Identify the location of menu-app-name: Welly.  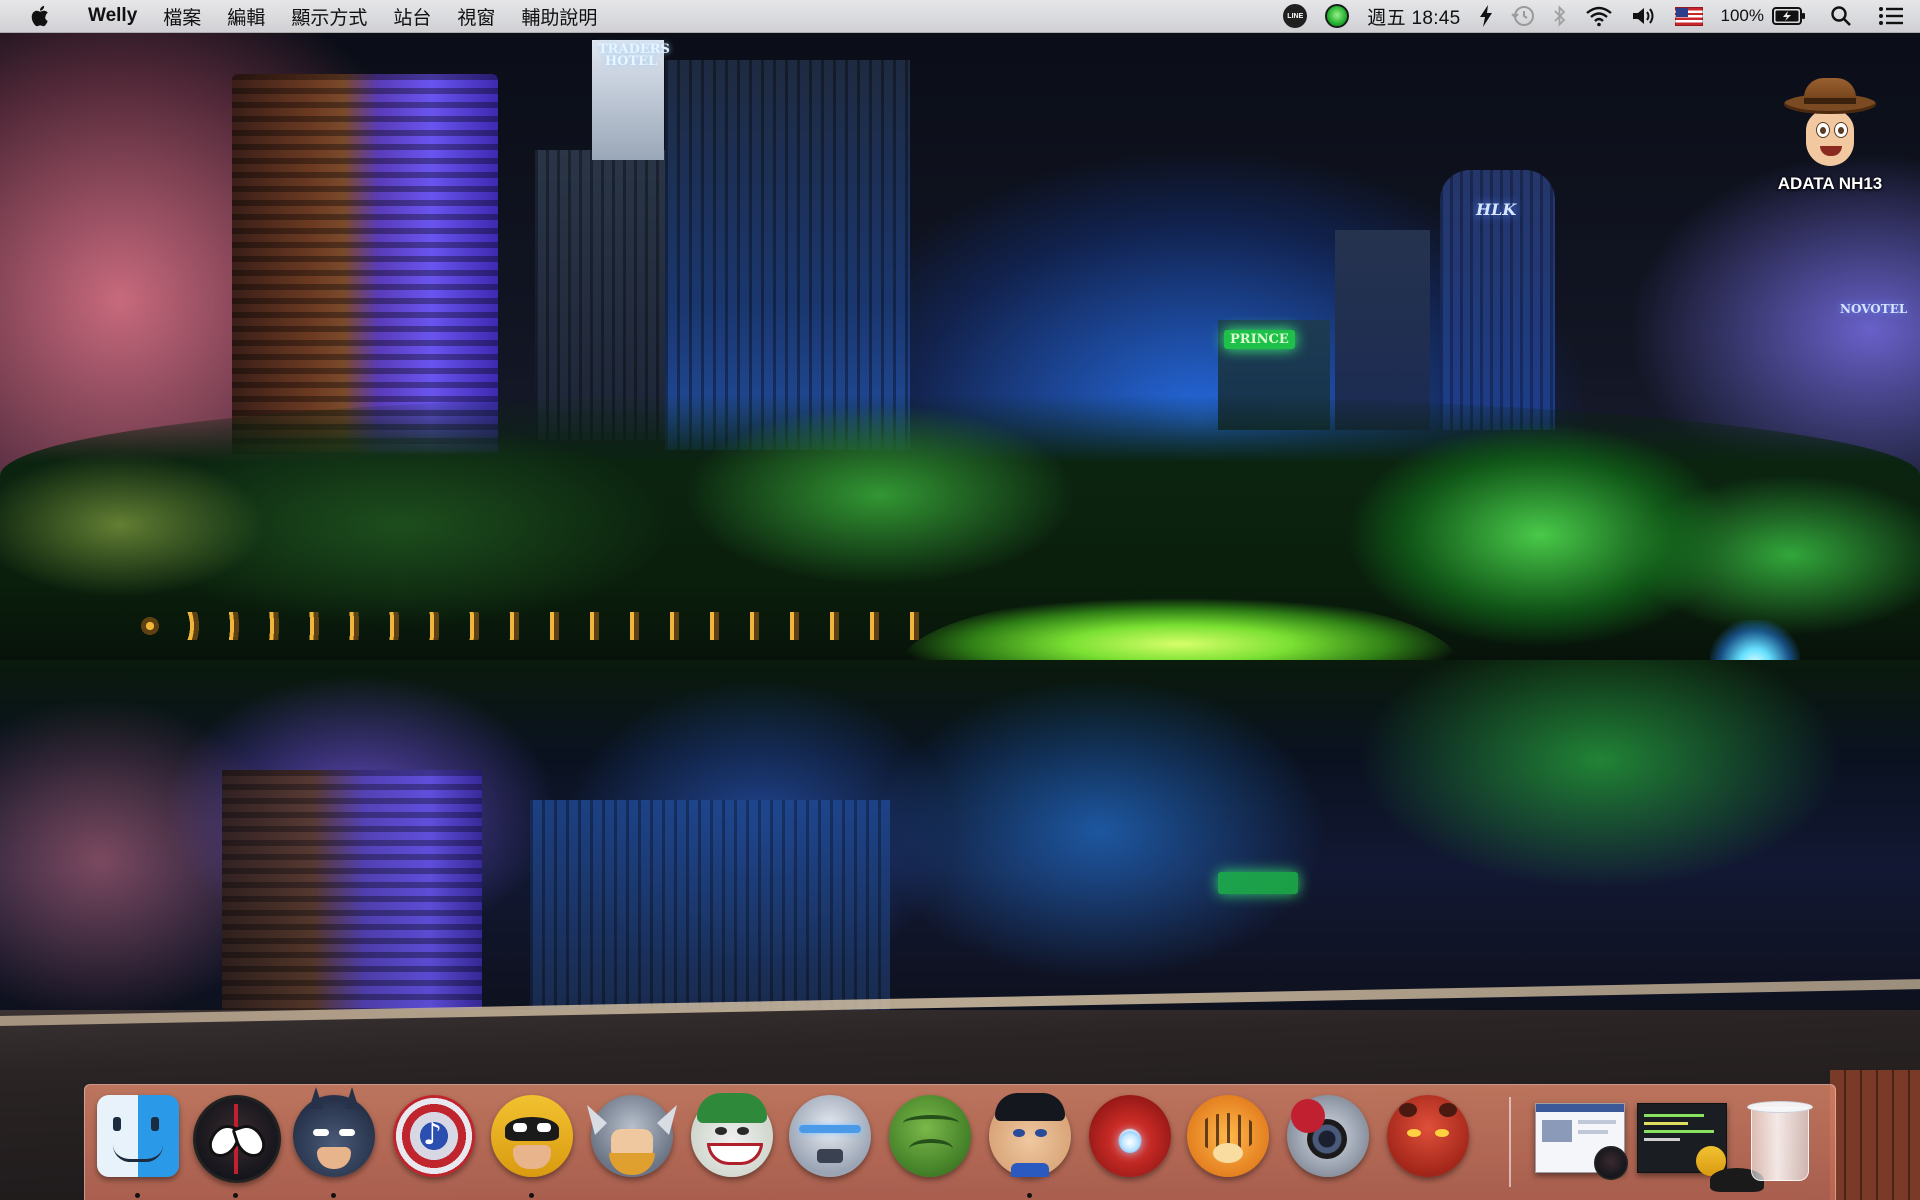
(112, 16).